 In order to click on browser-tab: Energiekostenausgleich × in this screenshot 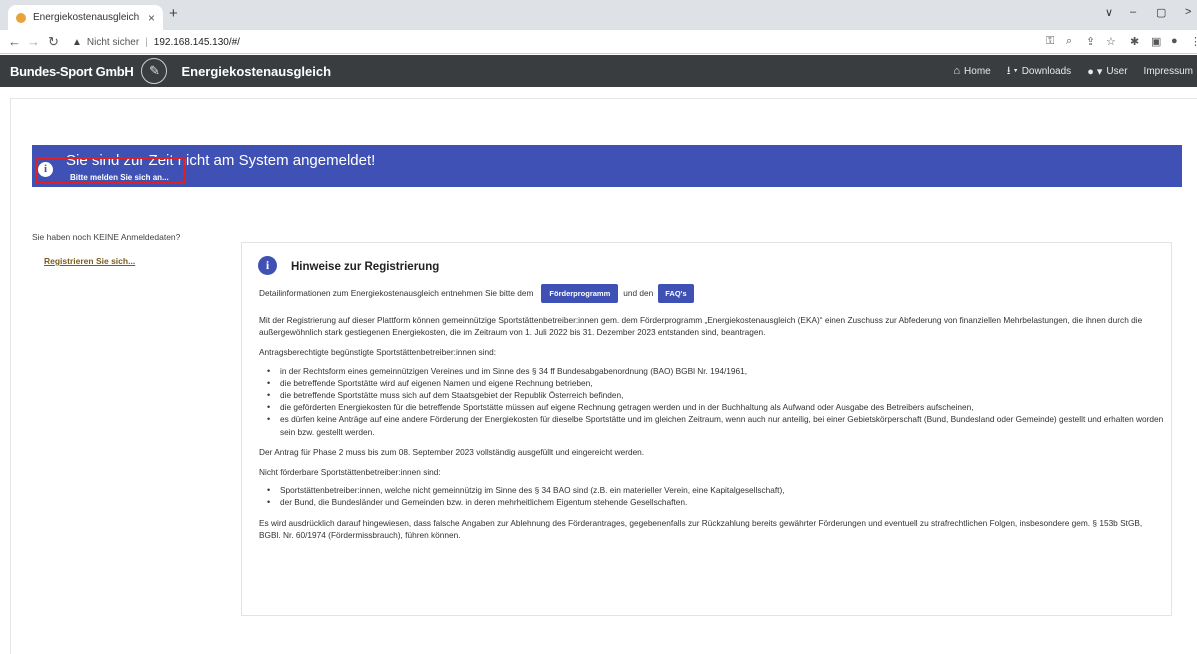, I will do `click(85, 17)`.